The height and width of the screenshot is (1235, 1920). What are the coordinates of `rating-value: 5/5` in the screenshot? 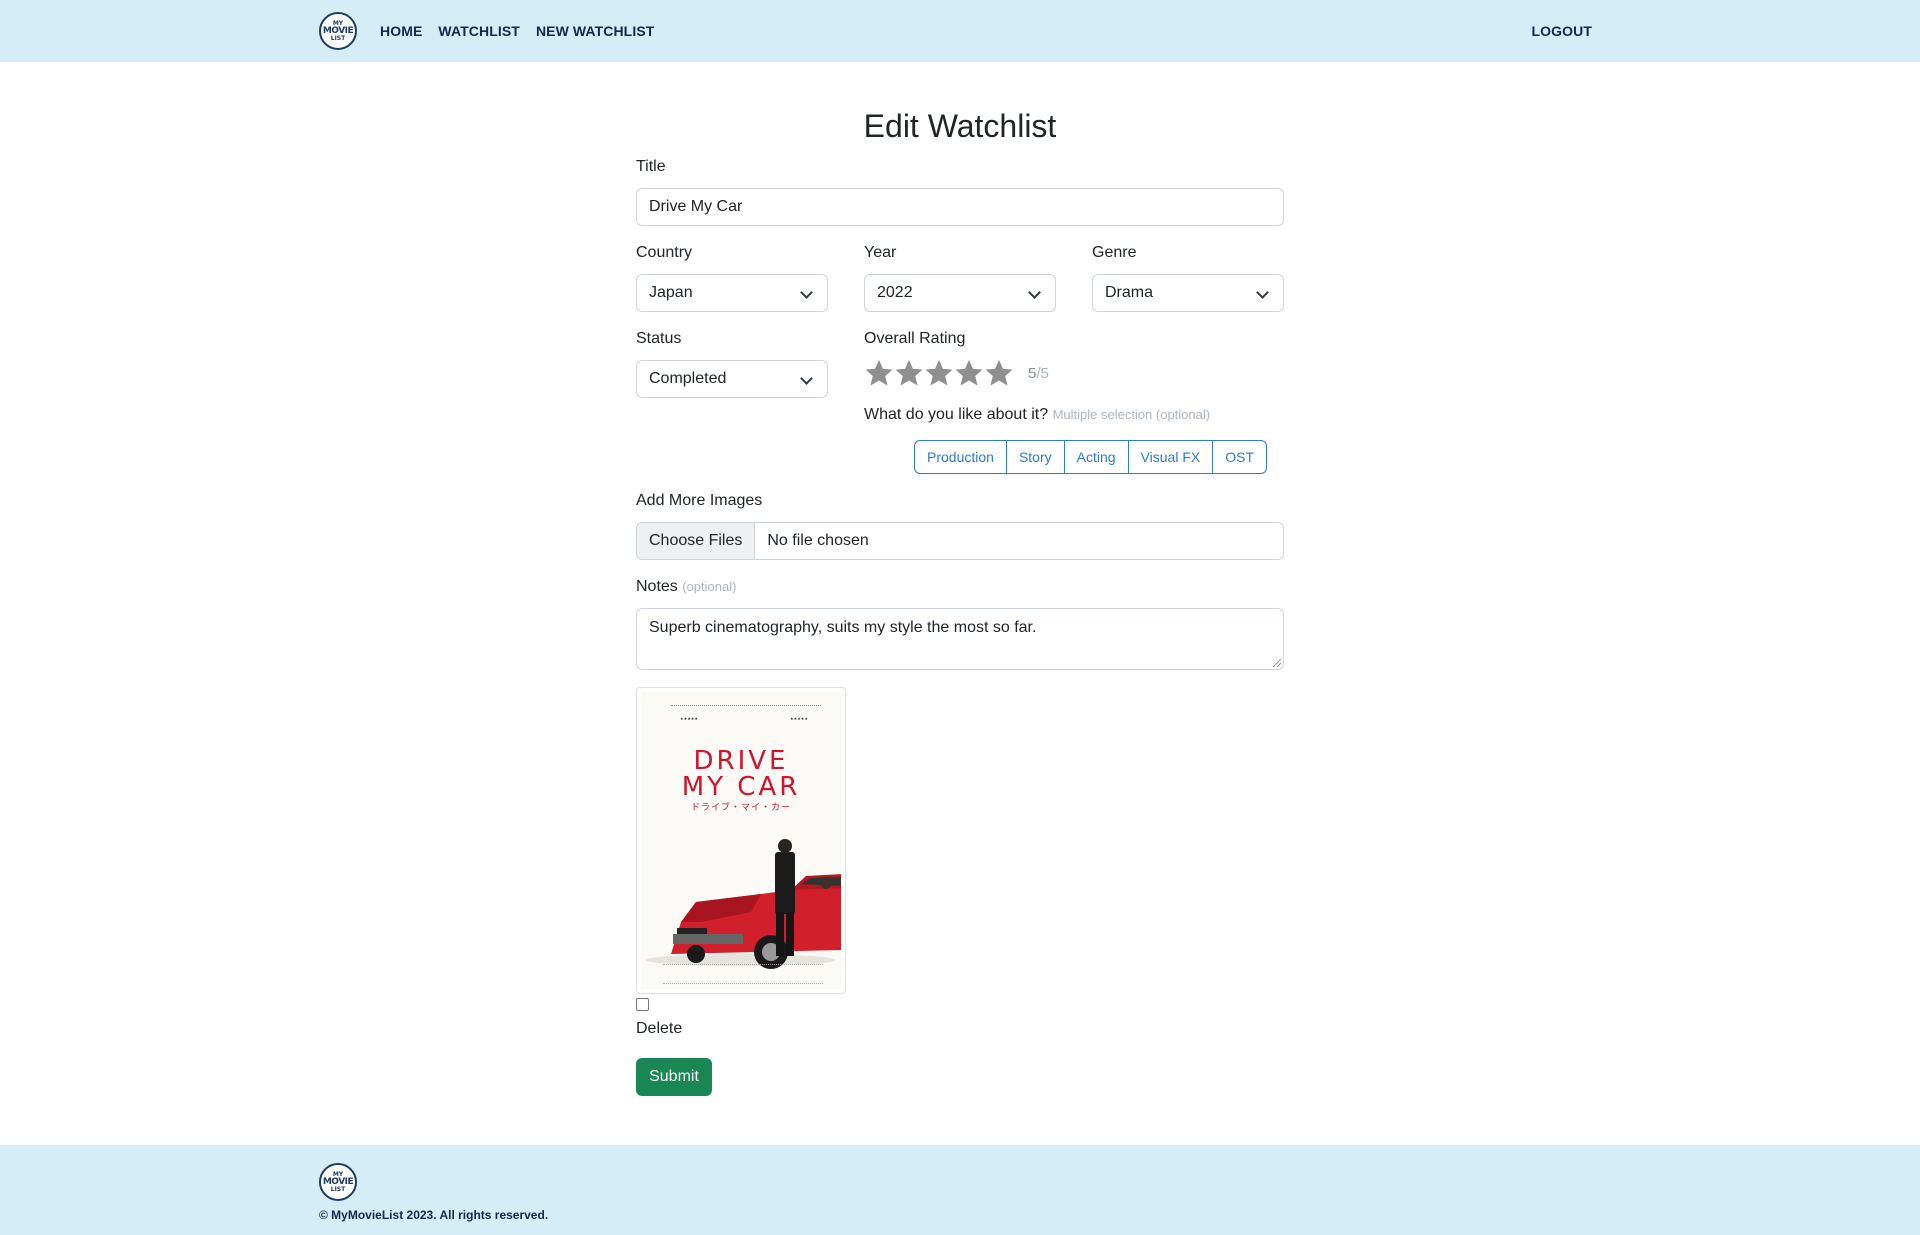 It's located at (1038, 373).